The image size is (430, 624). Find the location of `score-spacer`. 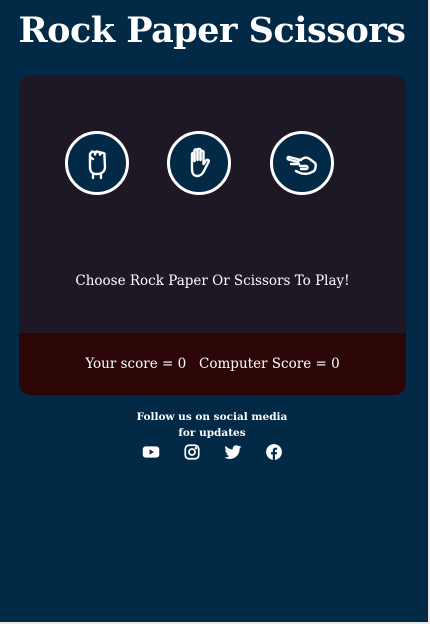

score-spacer is located at coordinates (192, 364).